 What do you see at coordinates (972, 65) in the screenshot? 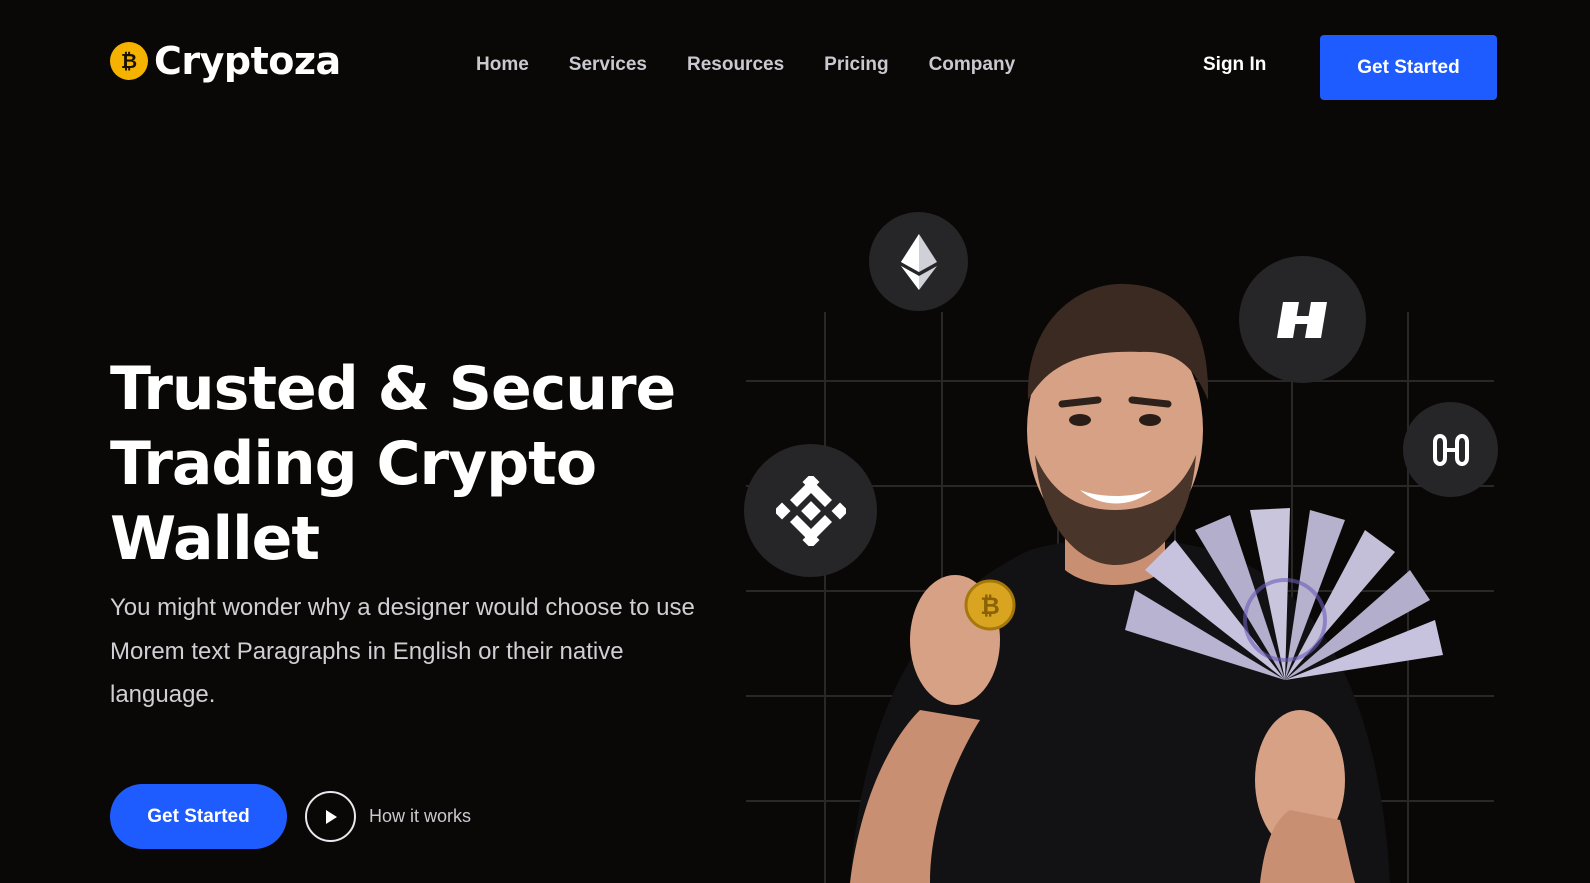
I see `nav-item-company: Company` at bounding box center [972, 65].